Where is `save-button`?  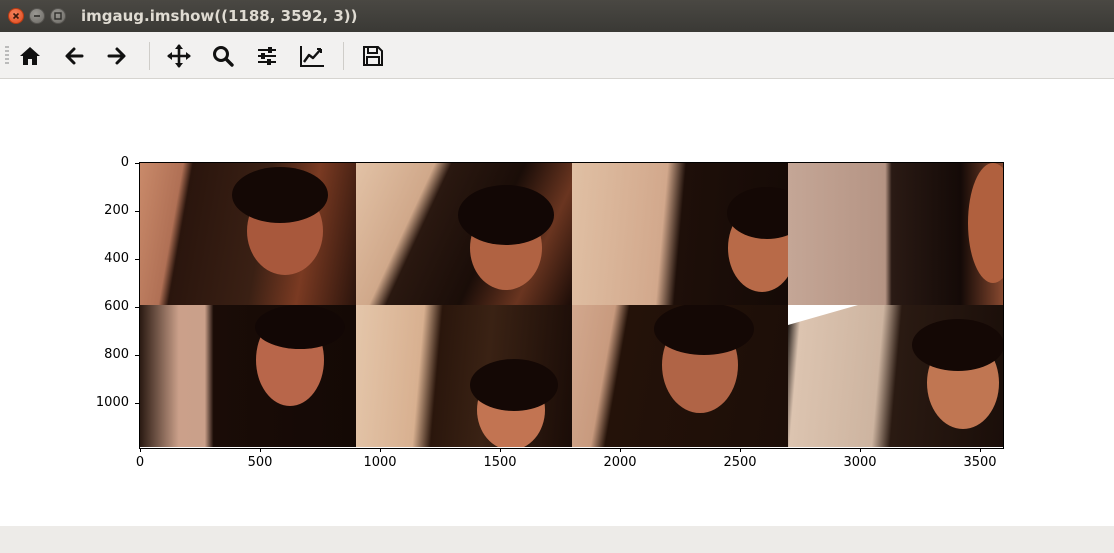 save-button is located at coordinates (373, 56).